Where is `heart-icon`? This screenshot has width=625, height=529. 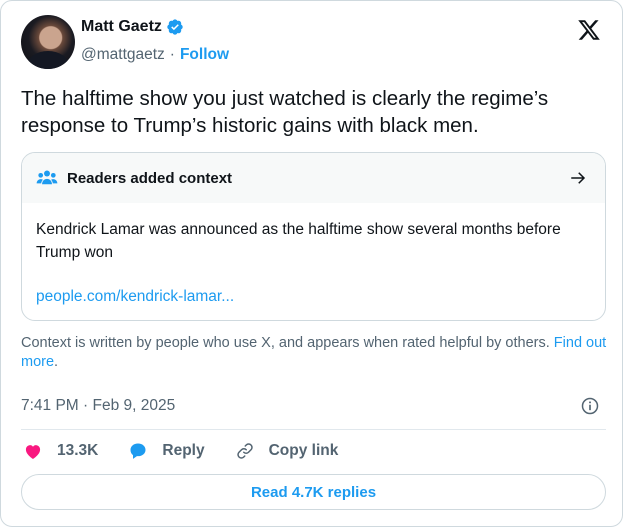
heart-icon is located at coordinates (33, 452).